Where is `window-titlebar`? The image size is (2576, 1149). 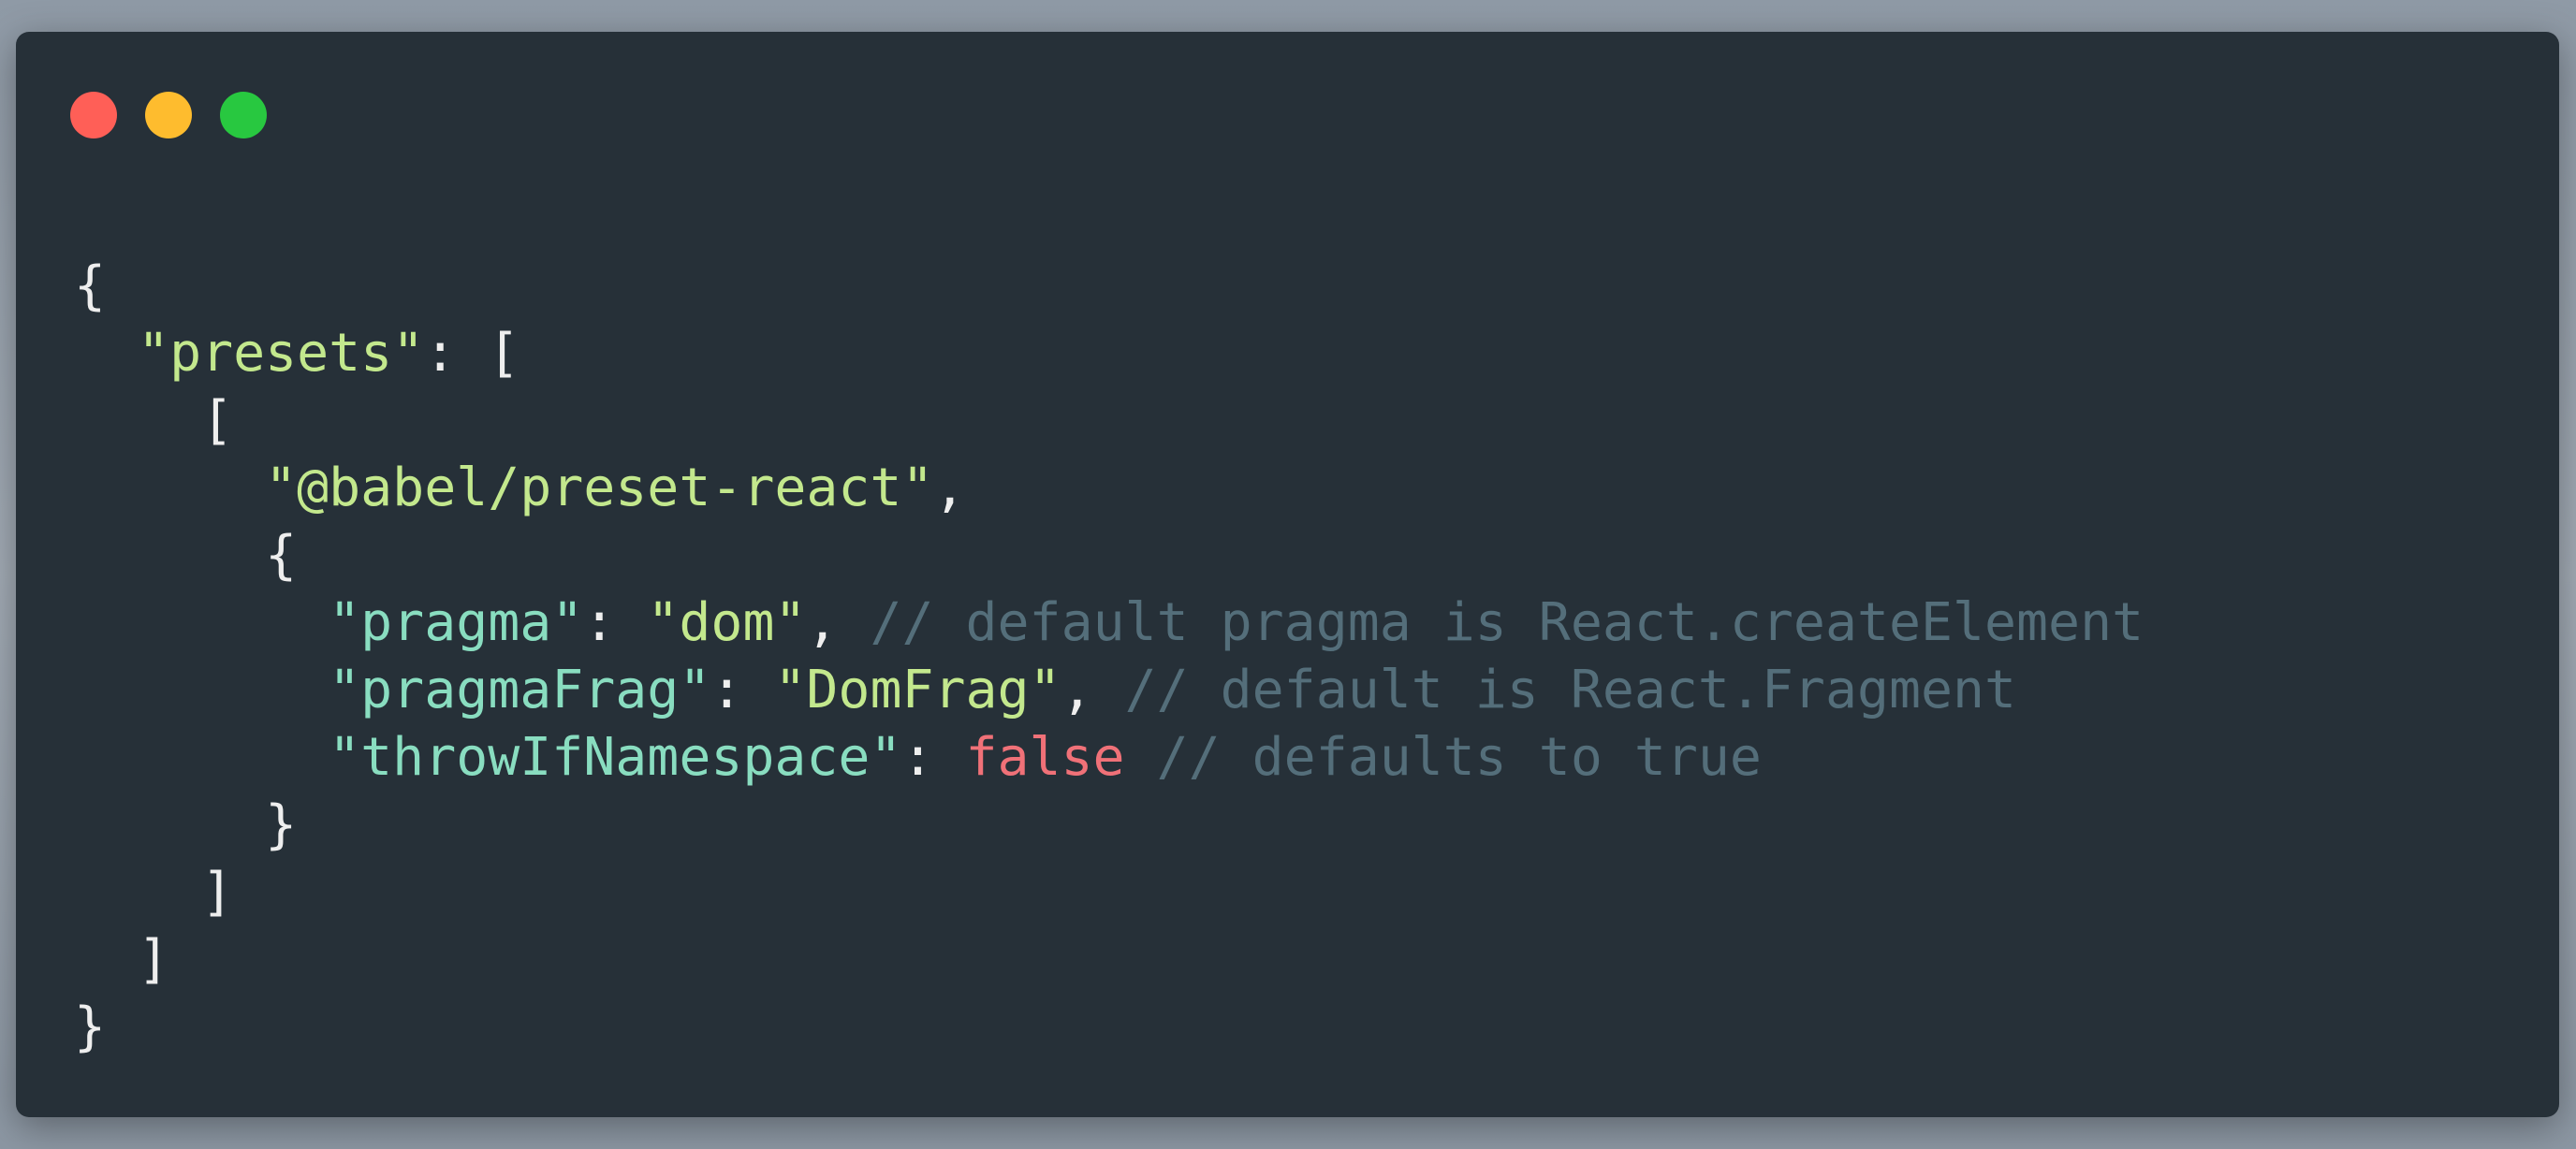 window-titlebar is located at coordinates (1287, 88).